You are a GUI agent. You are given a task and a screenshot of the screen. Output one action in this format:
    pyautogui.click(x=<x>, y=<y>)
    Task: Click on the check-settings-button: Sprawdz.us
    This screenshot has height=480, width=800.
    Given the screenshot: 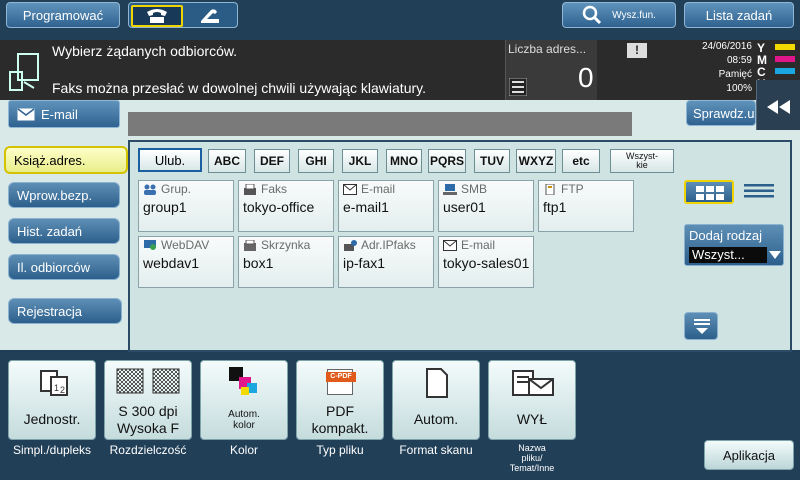 What is the action you would take?
    pyautogui.click(x=721, y=113)
    